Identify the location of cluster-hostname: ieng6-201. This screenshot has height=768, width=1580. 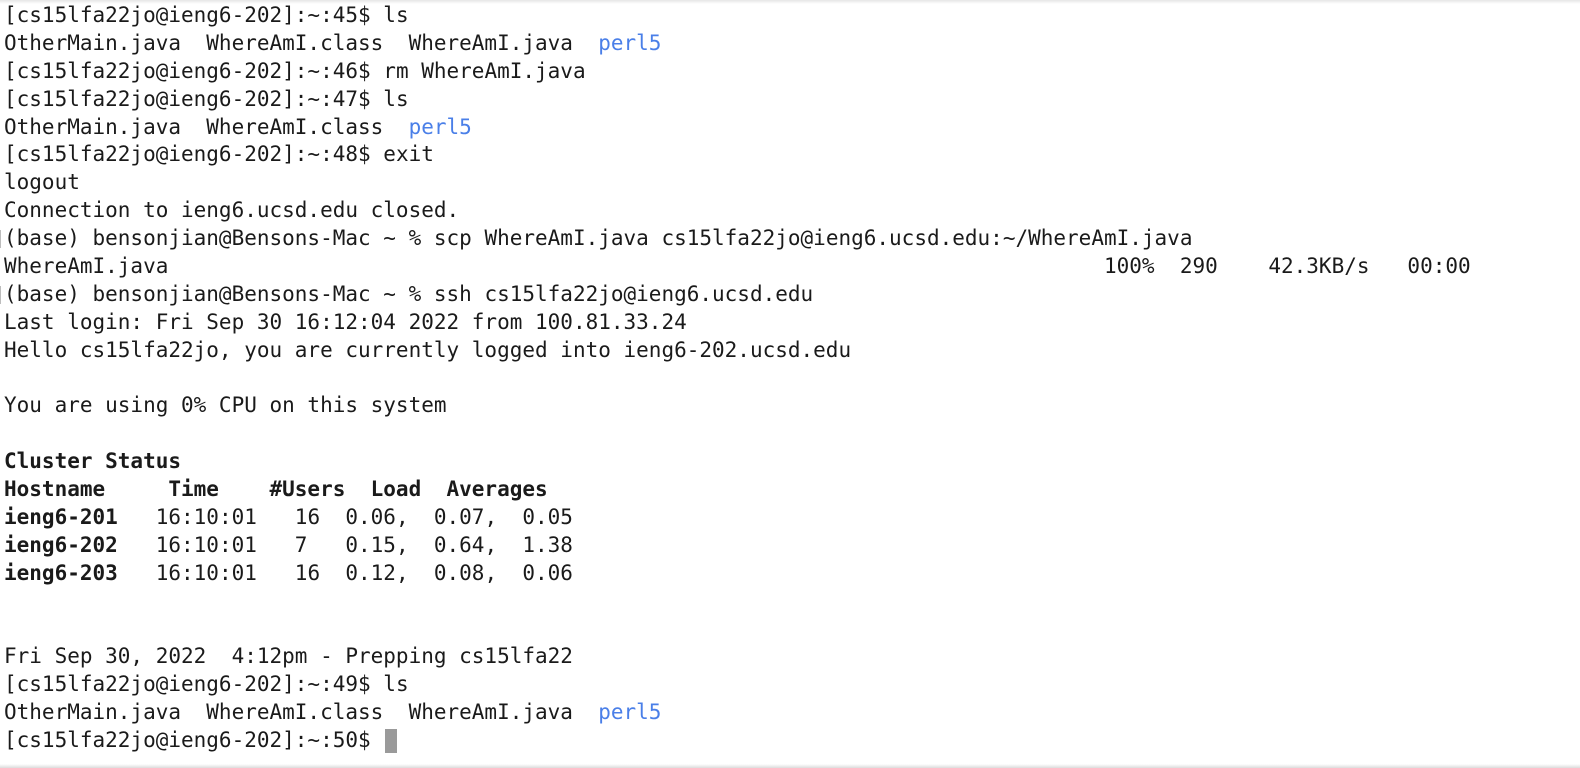
(61, 517).